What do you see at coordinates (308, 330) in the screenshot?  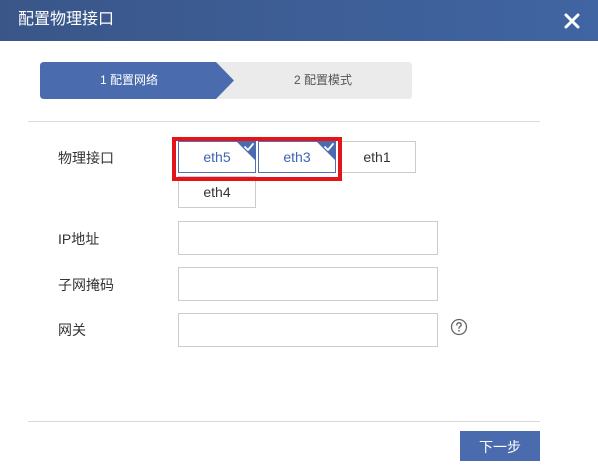 I see `gateway-input` at bounding box center [308, 330].